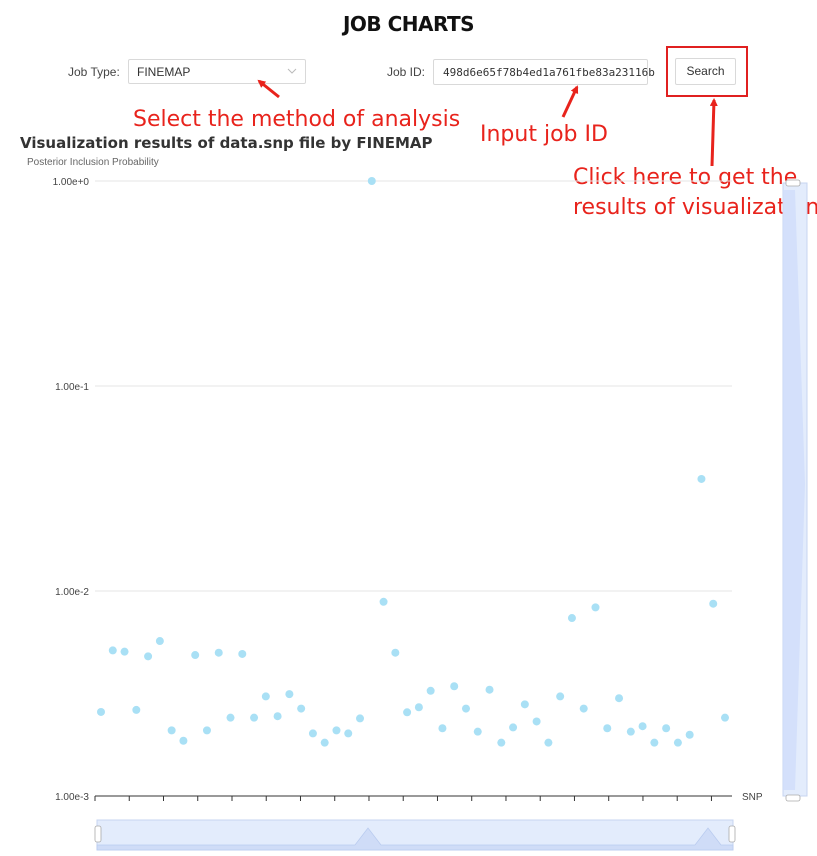 This screenshot has height=856, width=817. What do you see at coordinates (713, 132) in the screenshot?
I see `arrow-to-search` at bounding box center [713, 132].